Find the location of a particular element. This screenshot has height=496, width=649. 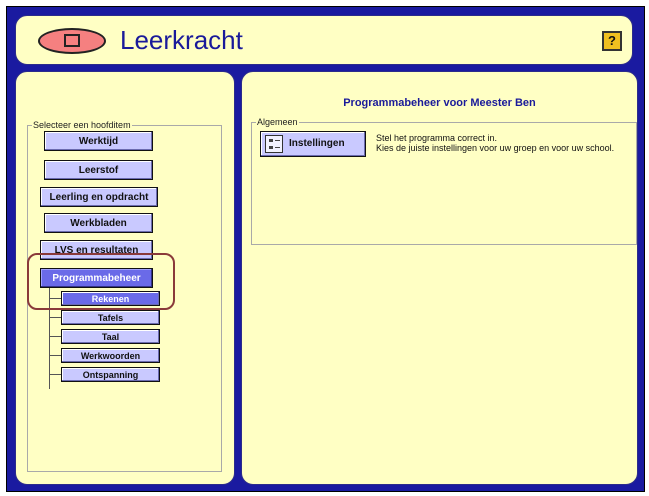

menu-item-leerling-en-opdracht: Leerling en opdracht is located at coordinates (99, 197).